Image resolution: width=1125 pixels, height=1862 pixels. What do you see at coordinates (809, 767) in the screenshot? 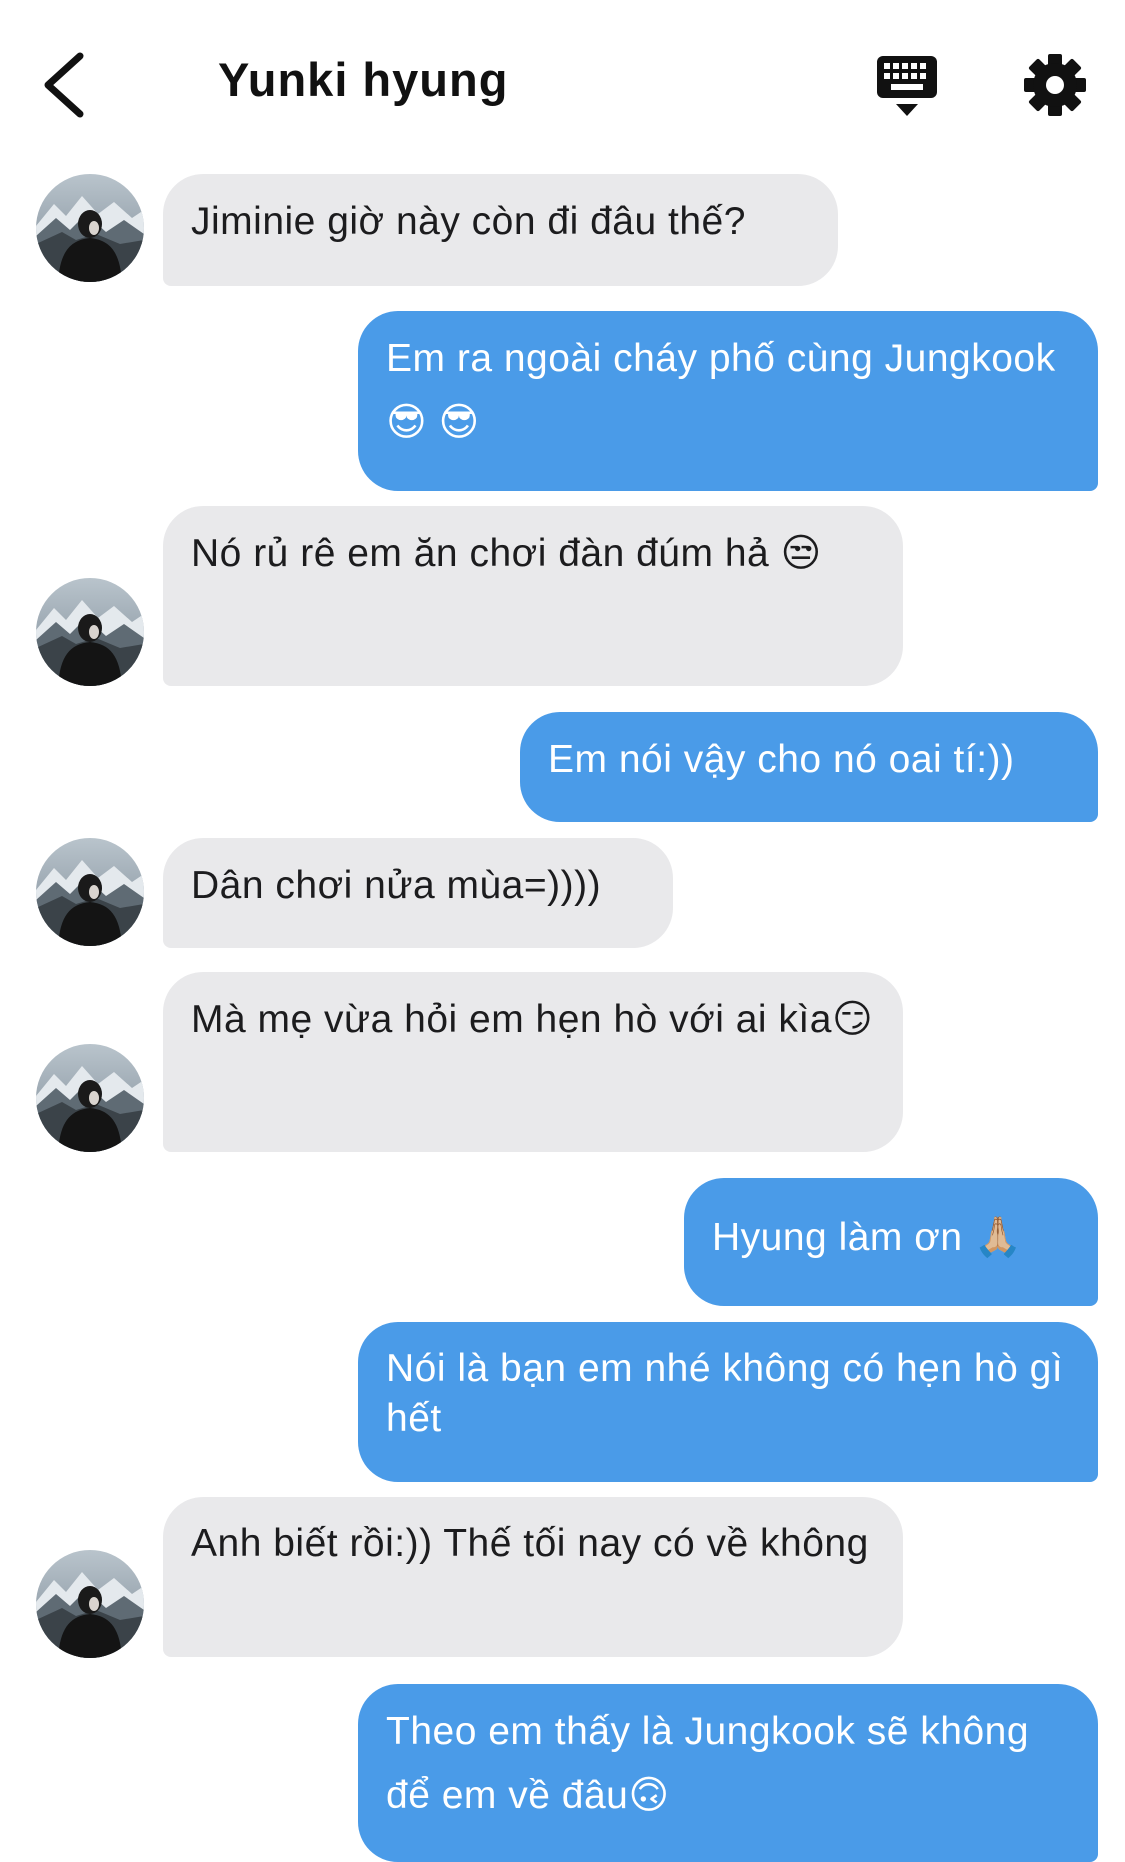
I see `outgoing-message-bubble: Em nói vậy cho nó oai tí:))` at bounding box center [809, 767].